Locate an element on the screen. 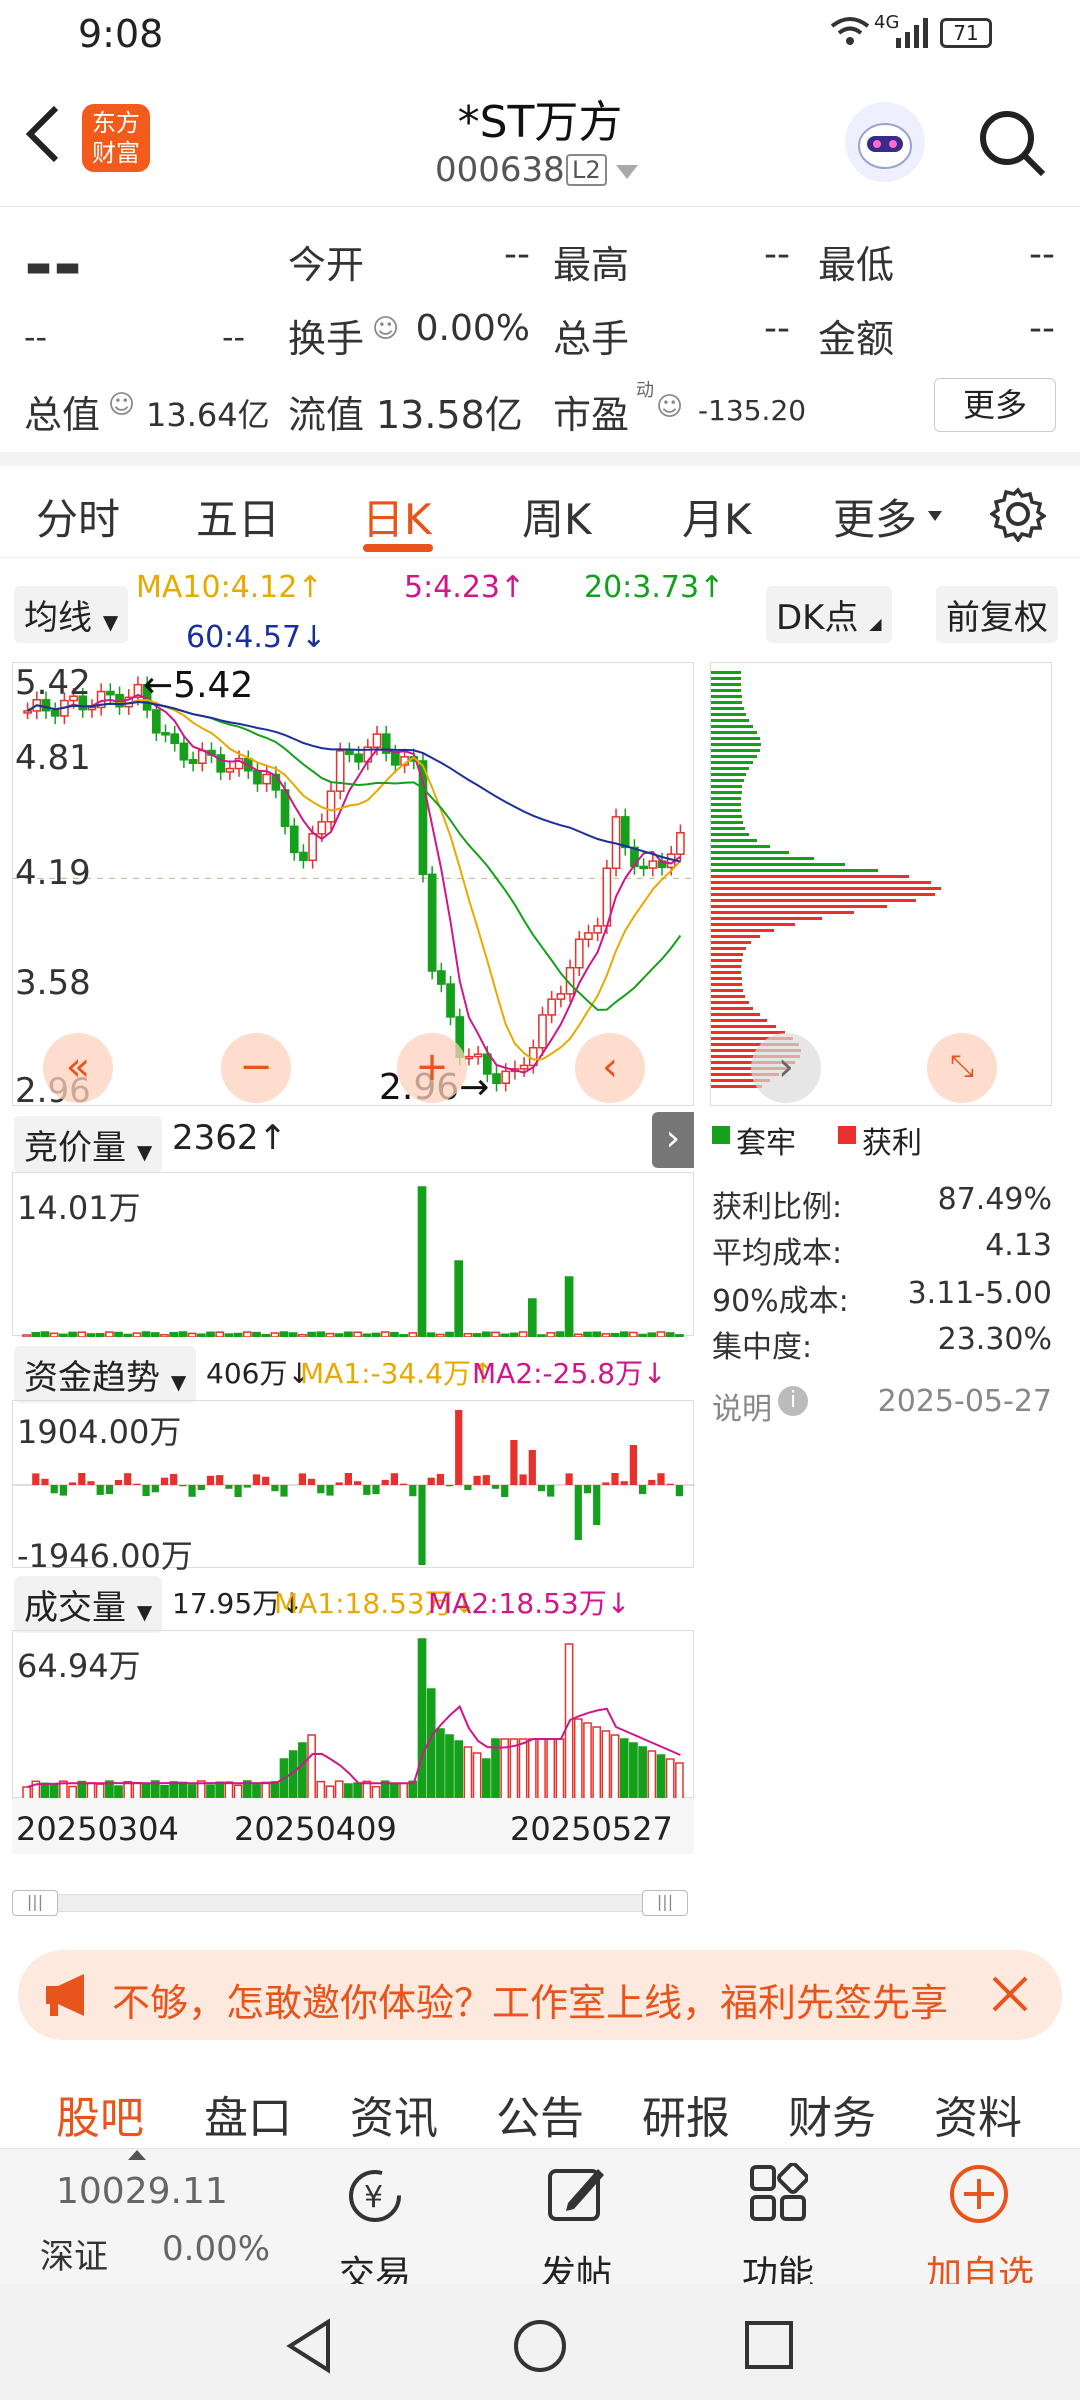  index-pct: 0.00% is located at coordinates (216, 2249).